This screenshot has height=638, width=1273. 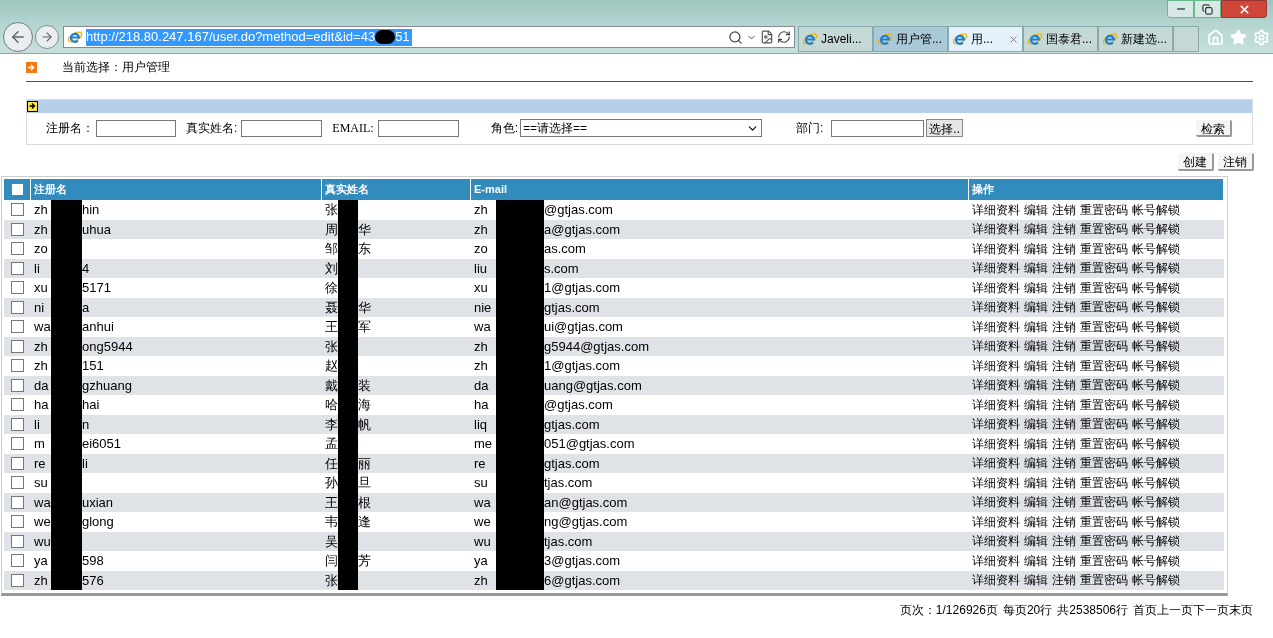 What do you see at coordinates (47, 37) in the screenshot?
I see `forward-button` at bounding box center [47, 37].